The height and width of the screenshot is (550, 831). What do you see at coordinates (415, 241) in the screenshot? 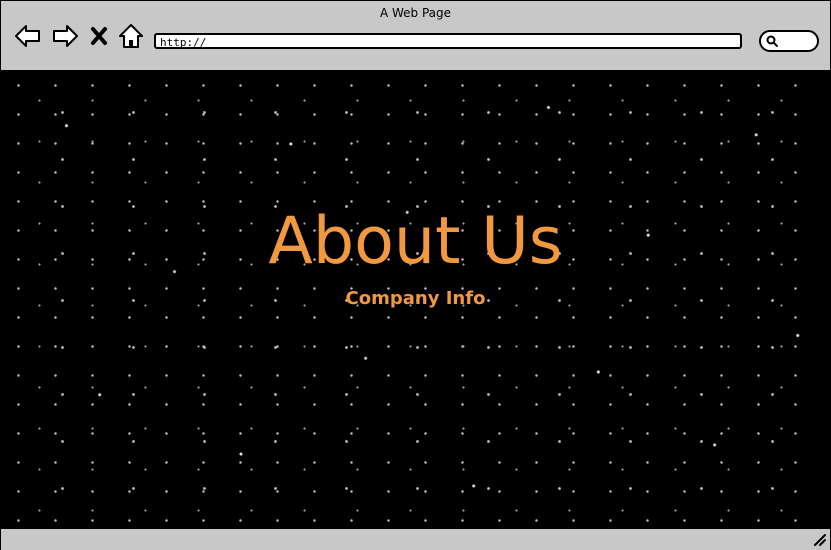
I see `page-title: About Us` at bounding box center [415, 241].